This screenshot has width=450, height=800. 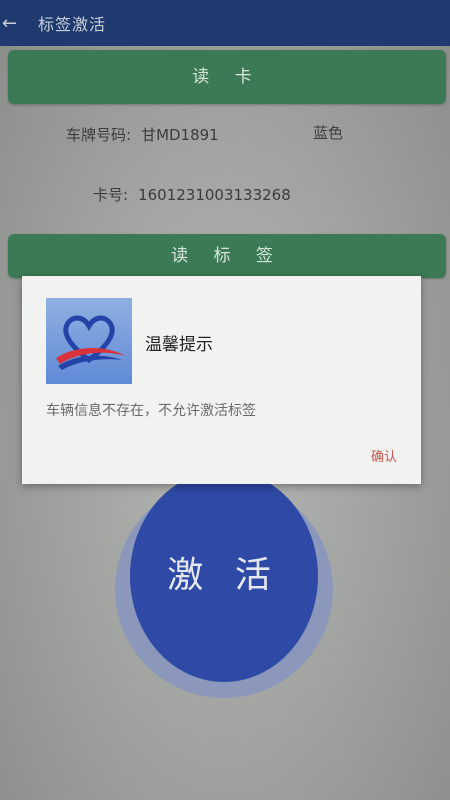 What do you see at coordinates (99, 135) in the screenshot?
I see `plate-number-label: 车牌号码:` at bounding box center [99, 135].